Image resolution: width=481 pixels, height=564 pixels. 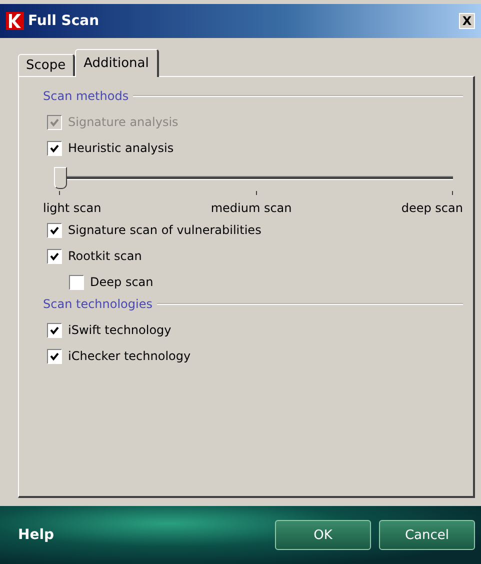 What do you see at coordinates (97, 304) in the screenshot?
I see `group-title: Scan technologies` at bounding box center [97, 304].